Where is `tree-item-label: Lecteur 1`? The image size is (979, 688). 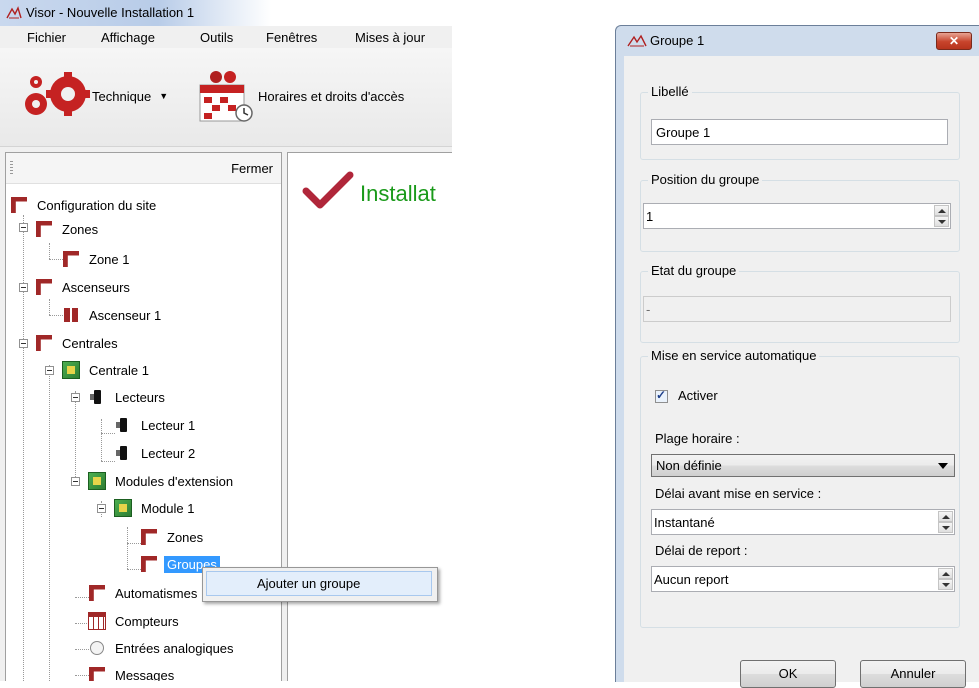
tree-item-label: Lecteur 1 is located at coordinates (168, 425).